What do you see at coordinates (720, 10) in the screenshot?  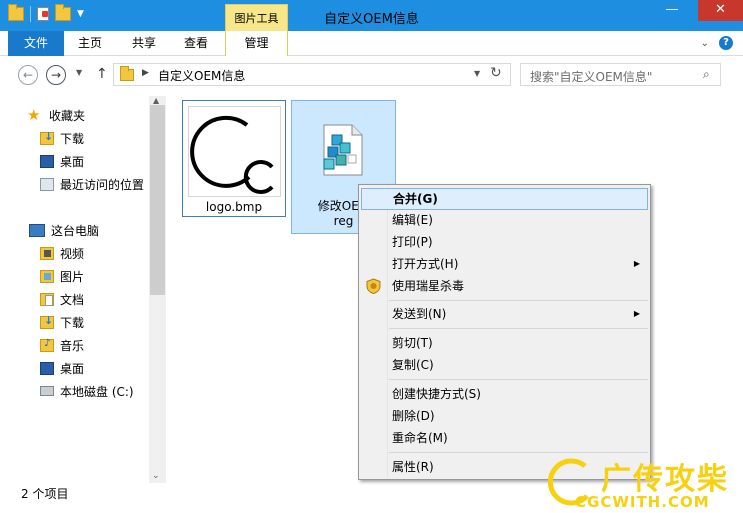 I see `close-button: ✕` at bounding box center [720, 10].